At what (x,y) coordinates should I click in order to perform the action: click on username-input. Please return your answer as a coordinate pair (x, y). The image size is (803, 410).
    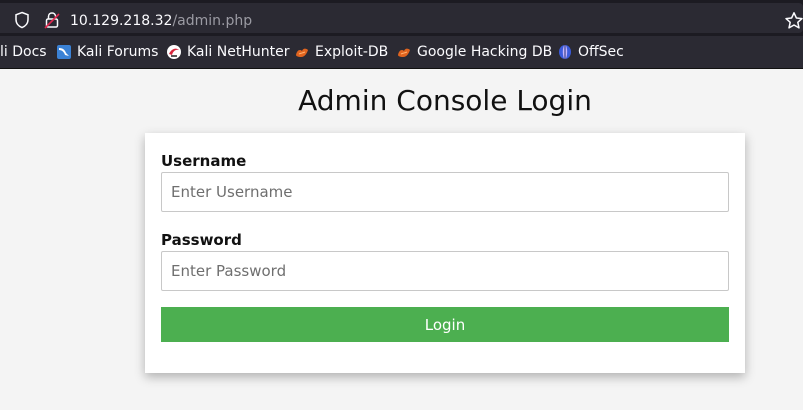
    Looking at the image, I should click on (445, 192).